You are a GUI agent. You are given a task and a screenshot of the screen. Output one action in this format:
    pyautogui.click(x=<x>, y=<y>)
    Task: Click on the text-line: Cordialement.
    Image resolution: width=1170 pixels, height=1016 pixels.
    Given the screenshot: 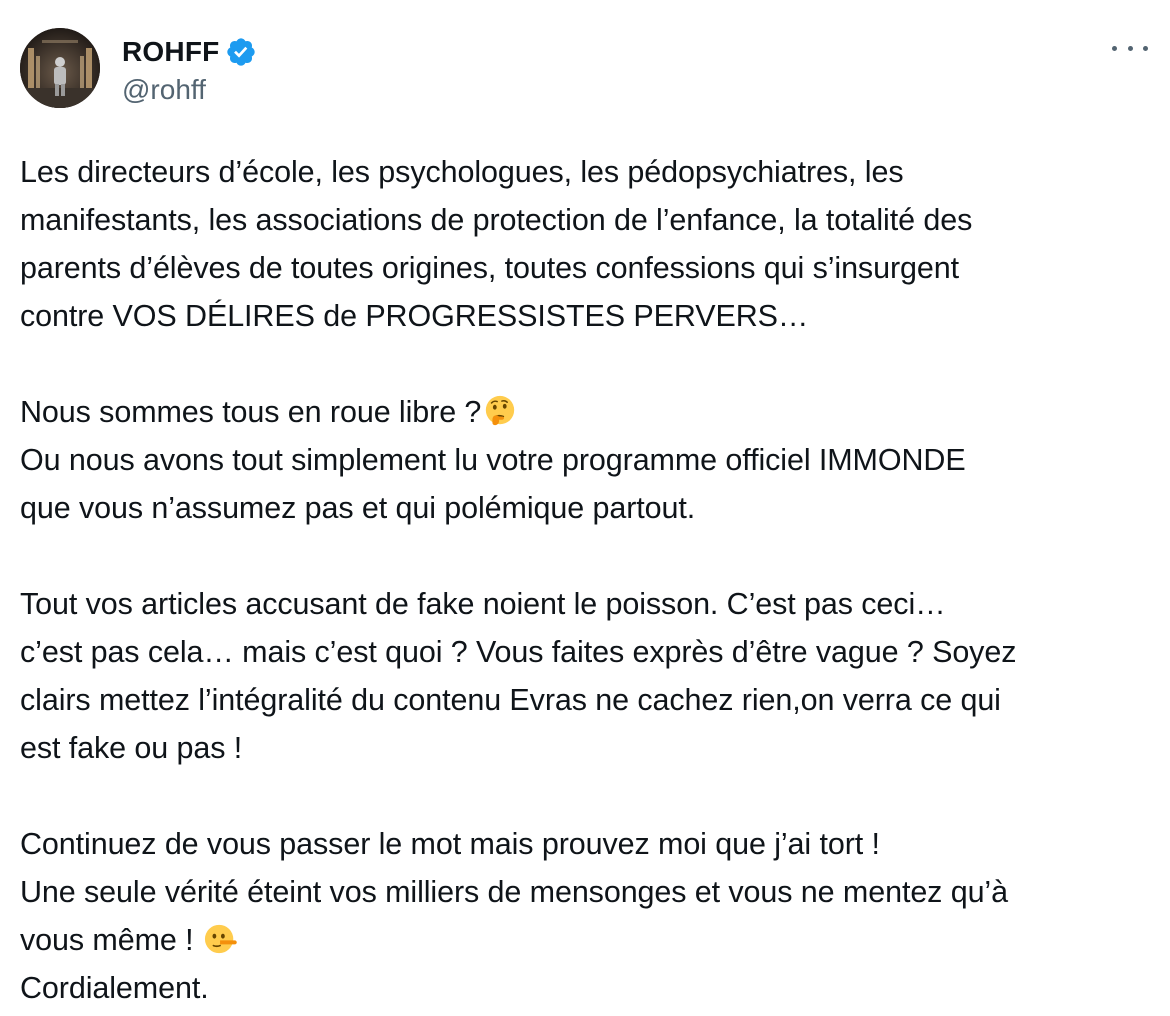 What is the action you would take?
    pyautogui.click(x=114, y=988)
    